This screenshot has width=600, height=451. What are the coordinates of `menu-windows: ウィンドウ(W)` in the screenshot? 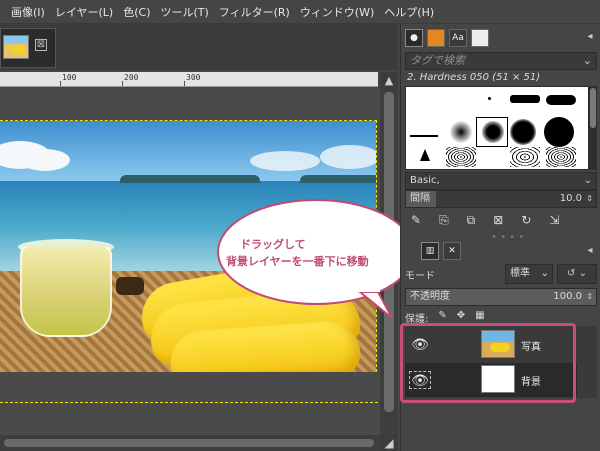 It's located at (337, 12).